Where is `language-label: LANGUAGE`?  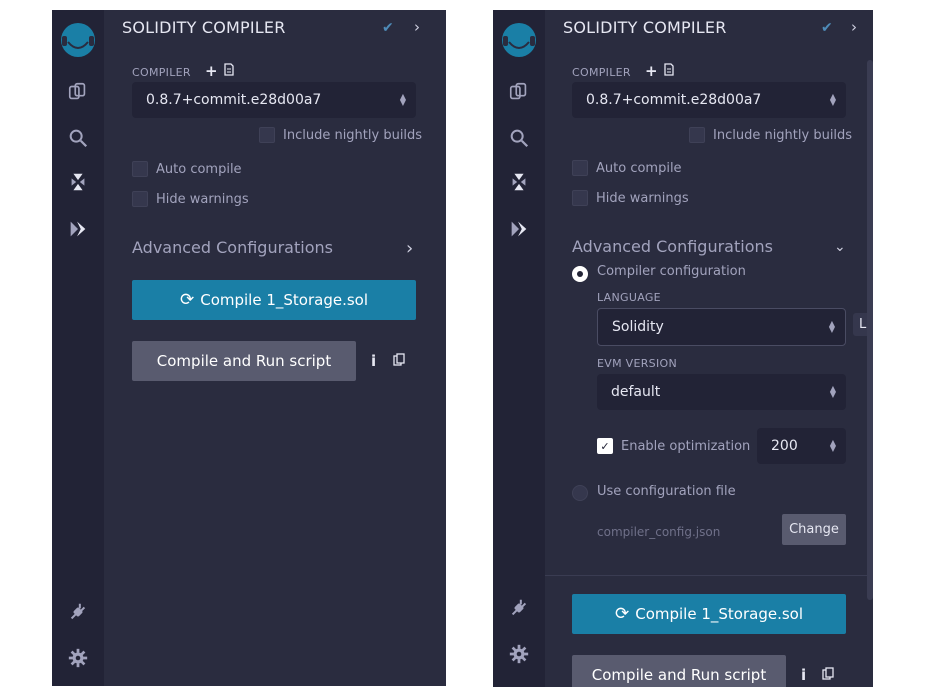
language-label: LANGUAGE is located at coordinates (629, 297).